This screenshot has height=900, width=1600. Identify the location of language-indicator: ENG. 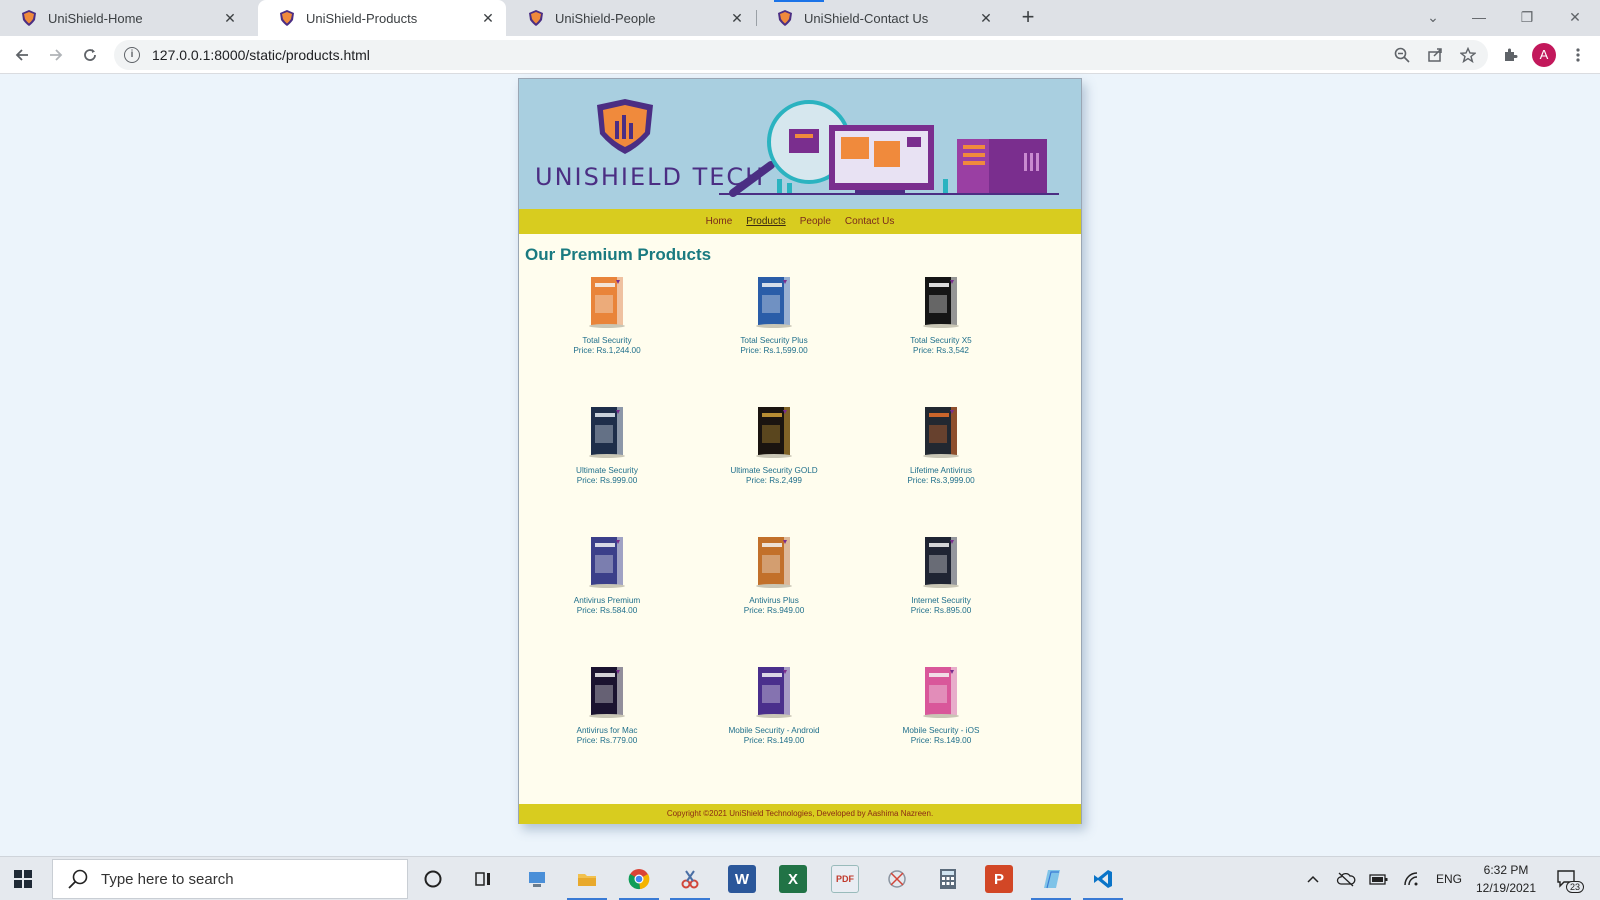
(1449, 878).